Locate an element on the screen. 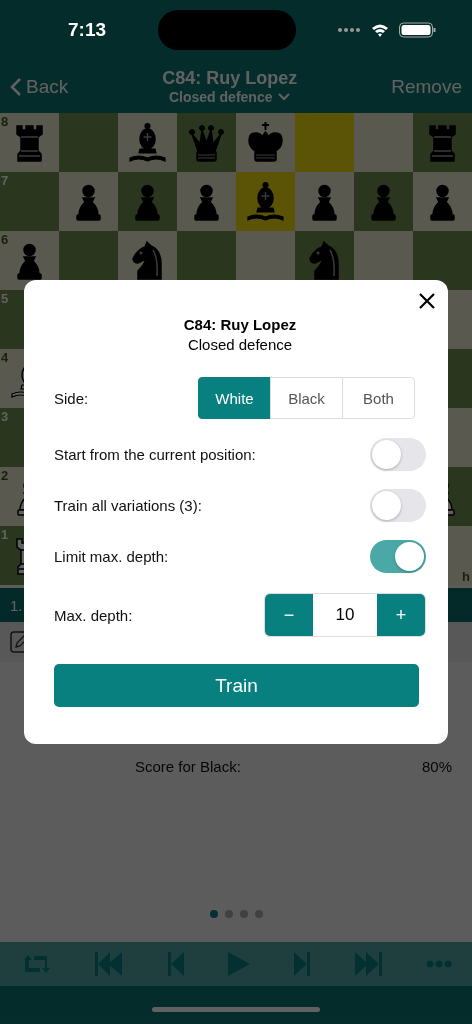 The image size is (472, 1024). side-label: Side: is located at coordinates (71, 398).